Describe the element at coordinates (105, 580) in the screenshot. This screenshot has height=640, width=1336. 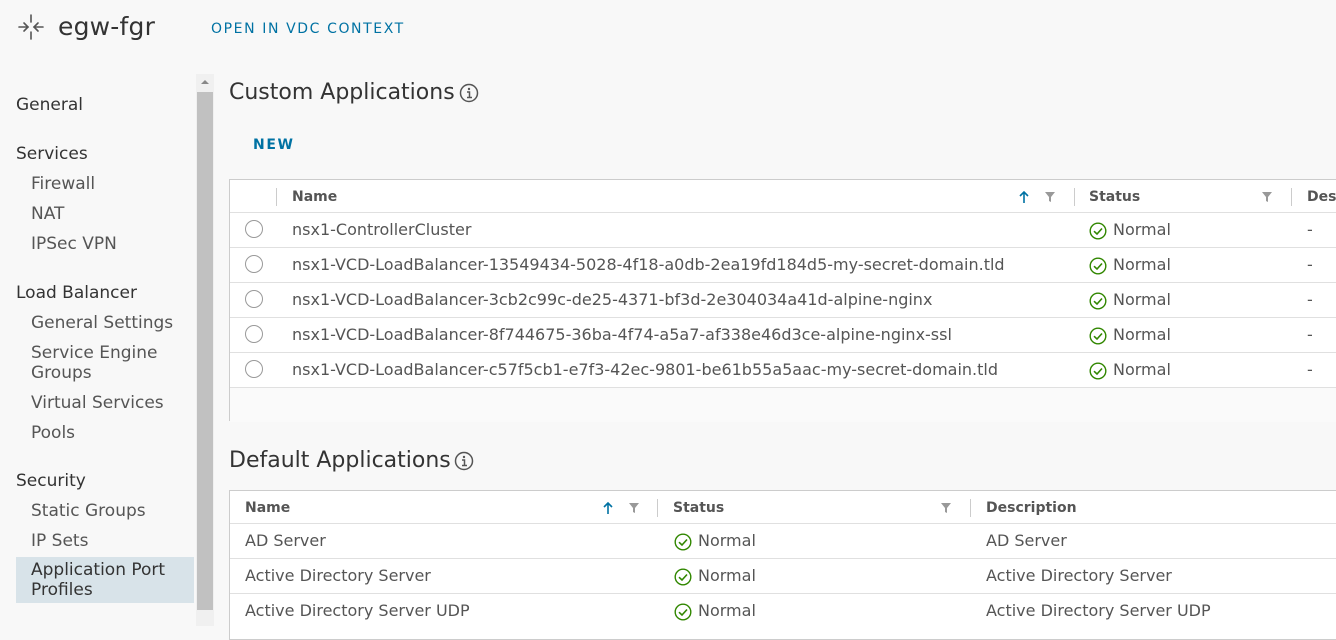
I see `sidebar-item-application-port-profiles: Application Port Profiles` at that location.